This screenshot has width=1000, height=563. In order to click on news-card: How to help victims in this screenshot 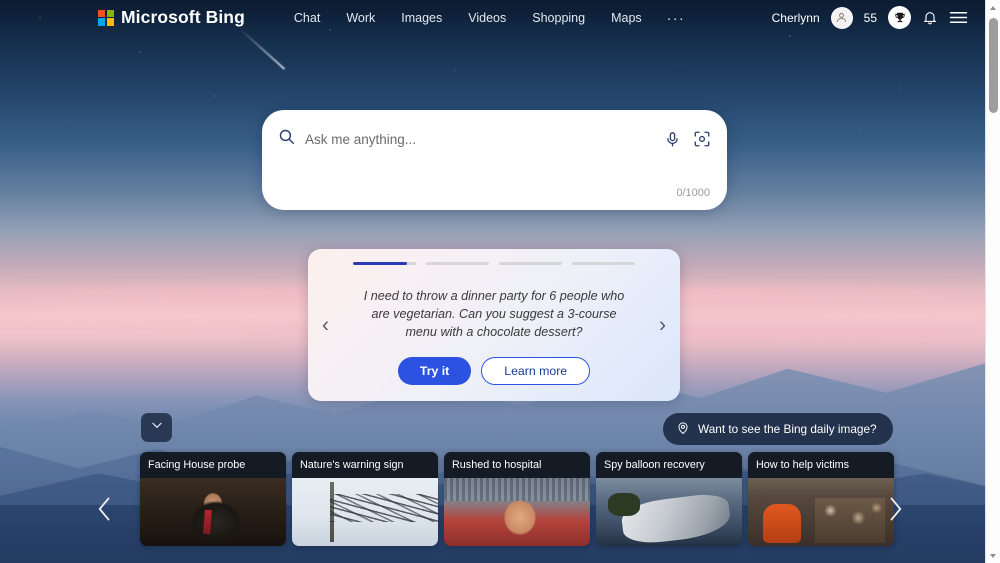, I will do `click(821, 499)`.